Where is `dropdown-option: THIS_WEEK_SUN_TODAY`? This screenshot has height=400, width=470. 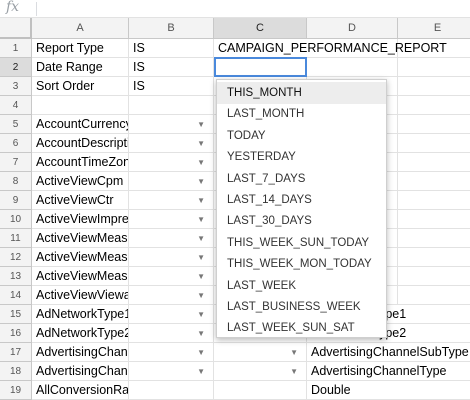
dropdown-option: THIS_WEEK_SUN_TODAY is located at coordinates (301, 243).